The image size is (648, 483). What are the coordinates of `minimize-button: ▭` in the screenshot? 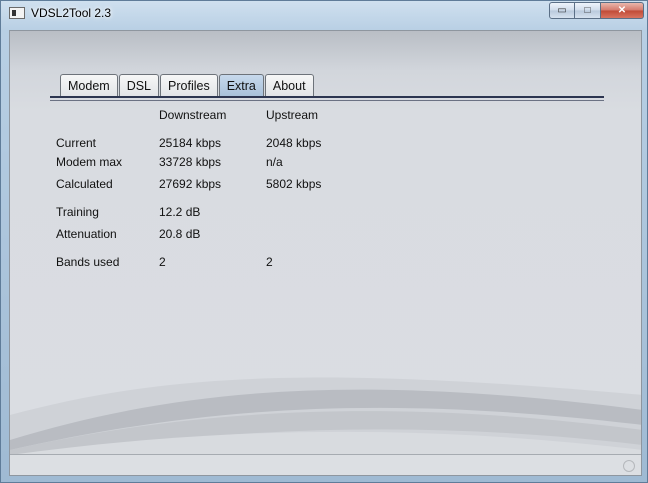 It's located at (562, 10).